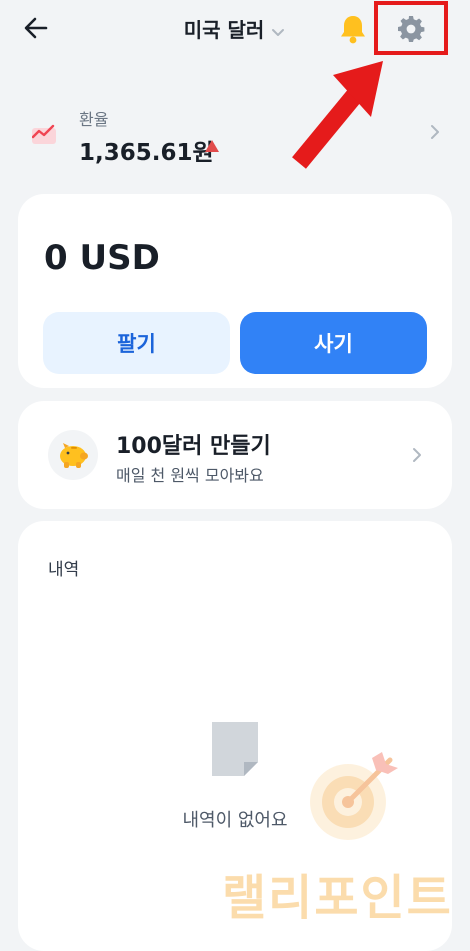 This screenshot has width=470, height=951. Describe the element at coordinates (64, 570) in the screenshot. I see `history-title: 내역` at that location.